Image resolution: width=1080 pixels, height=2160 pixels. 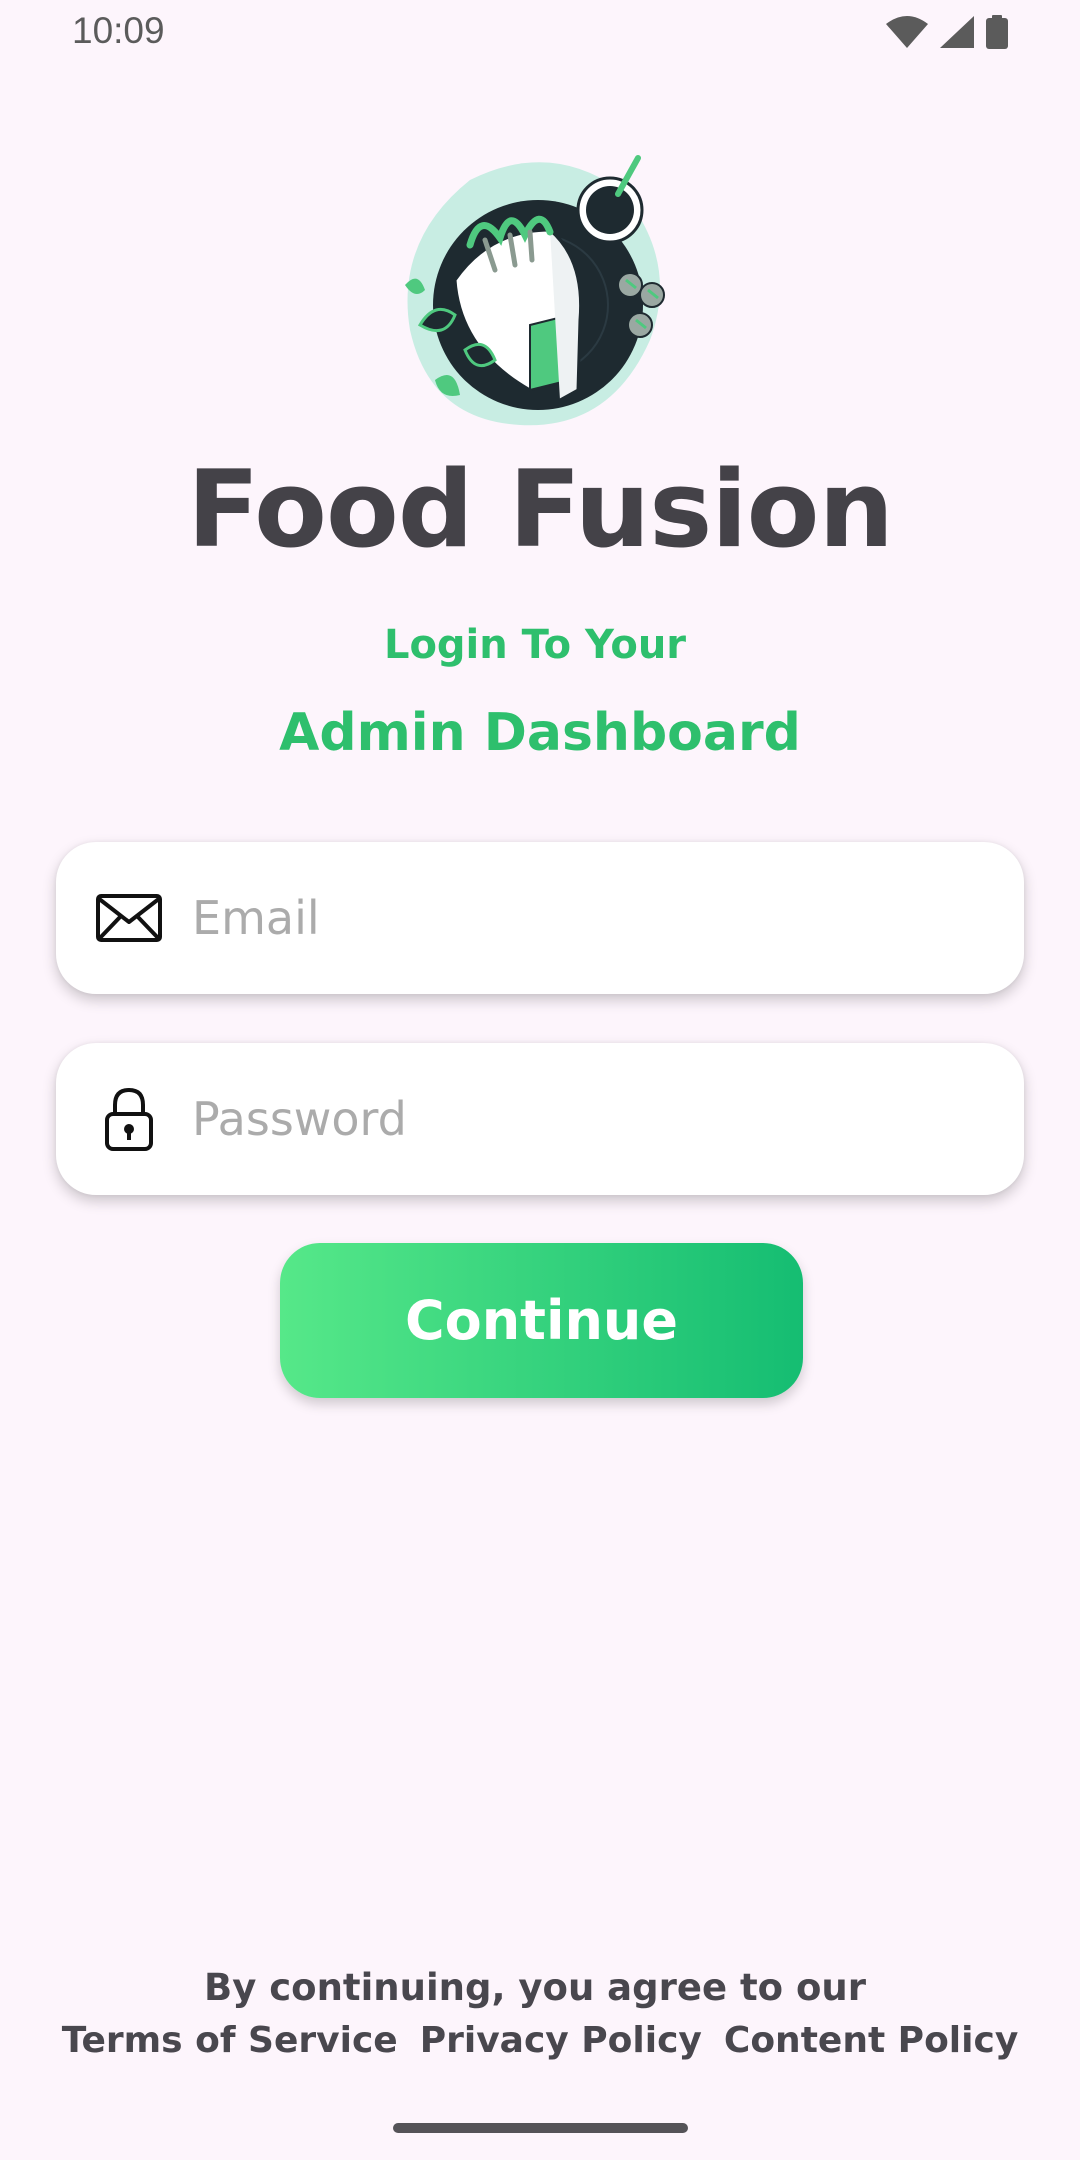 I want to click on continue-button: Continue, so click(x=541, y=1320).